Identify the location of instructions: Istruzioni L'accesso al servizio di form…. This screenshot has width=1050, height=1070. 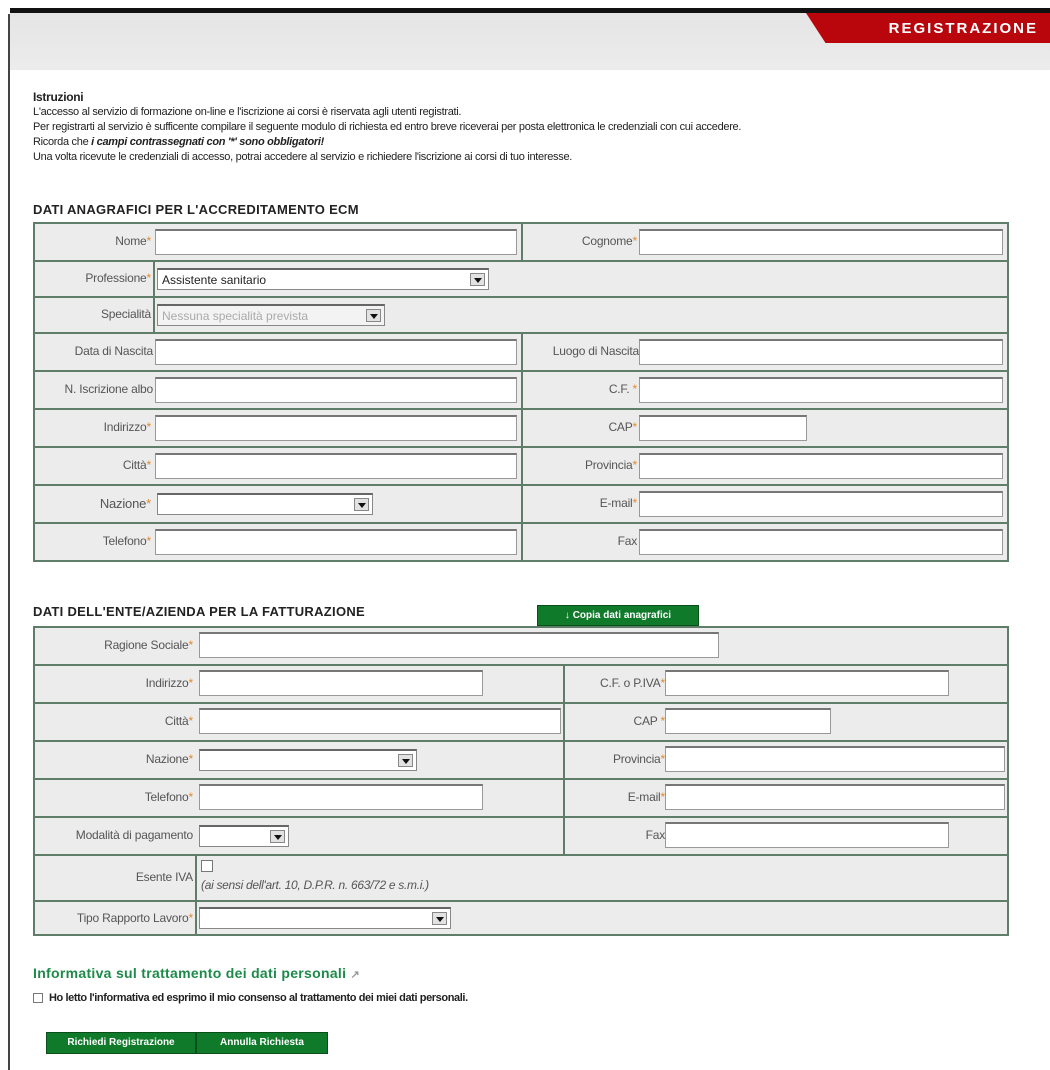
(538, 127).